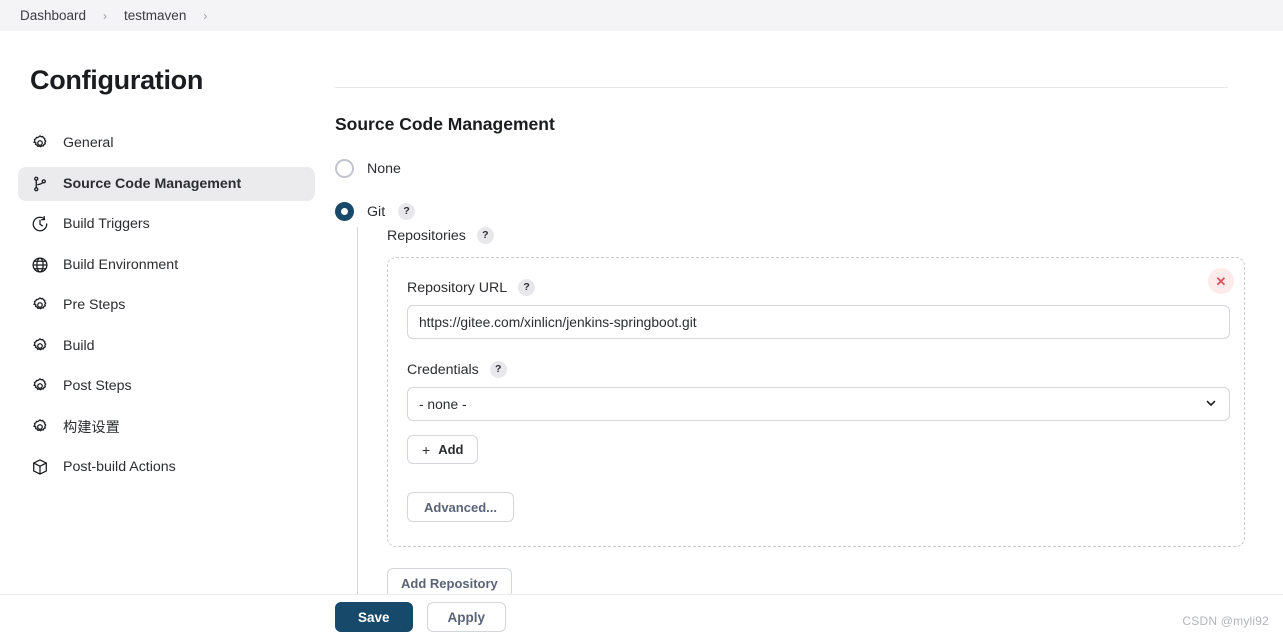 The image size is (1283, 639). Describe the element at coordinates (166, 386) in the screenshot. I see `sidebar-item-post-steps: Post Steps` at that location.